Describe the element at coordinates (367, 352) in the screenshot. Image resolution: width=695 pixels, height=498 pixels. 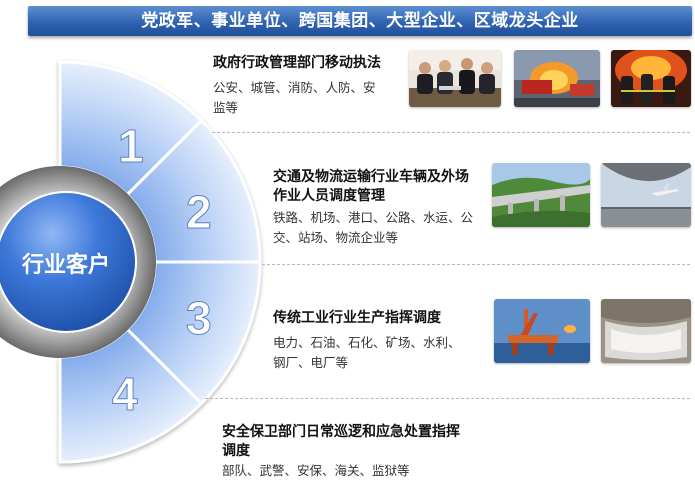
I see `segment-3-desc: 电力、石油、石化、矿场、水利、 钢厂、电厂等` at that location.